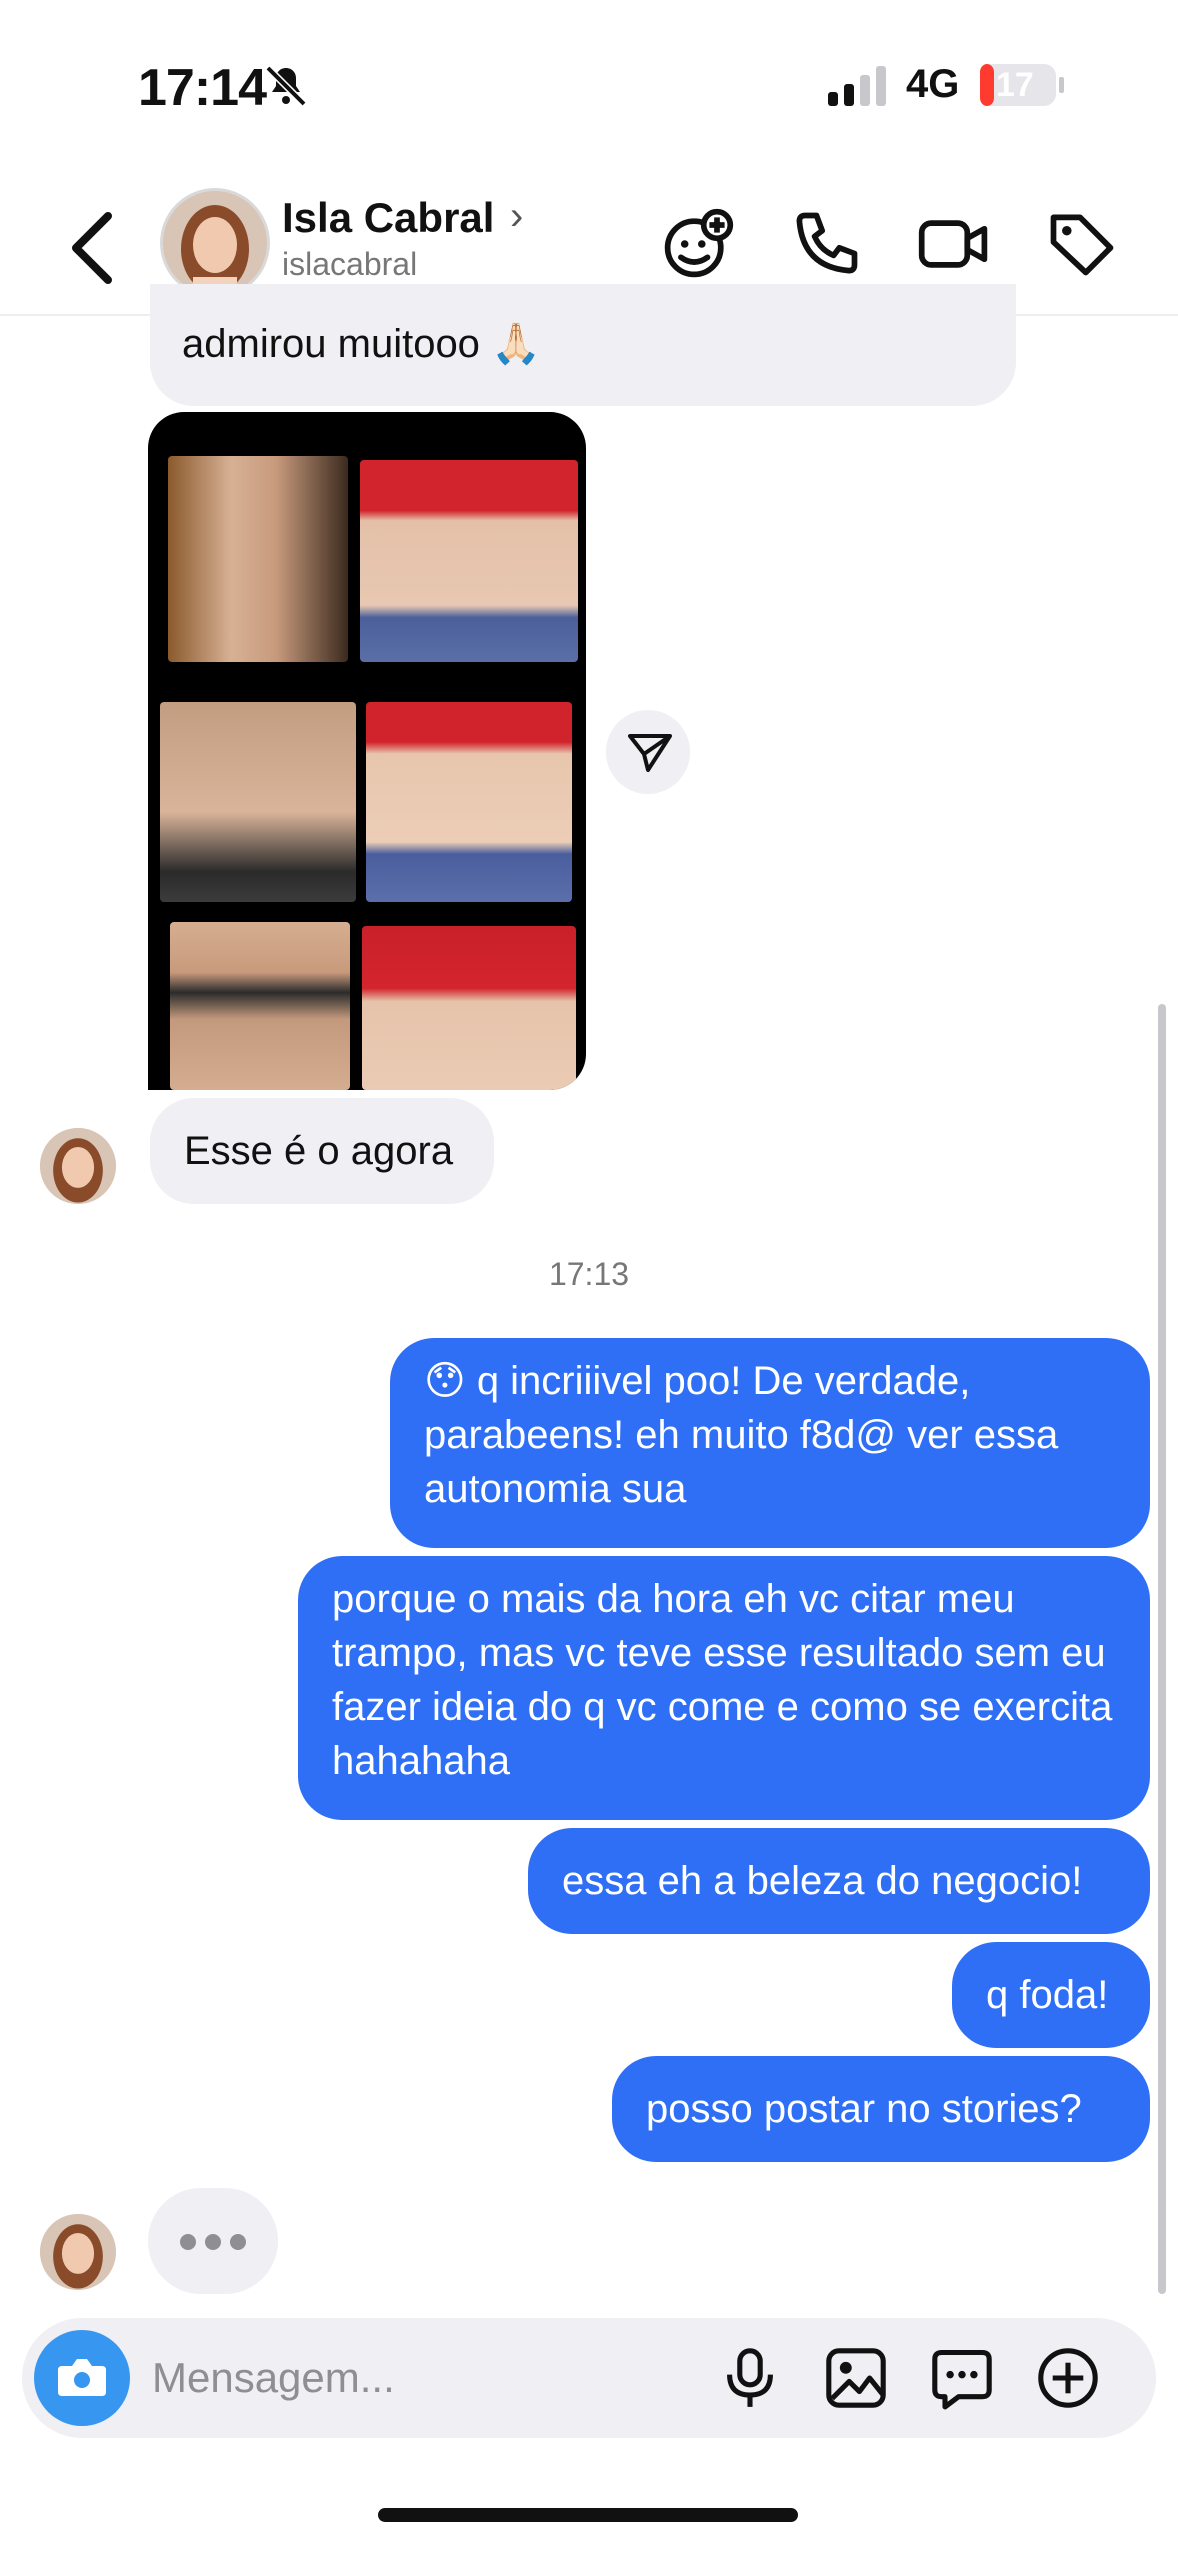 The height and width of the screenshot is (2560, 1178). What do you see at coordinates (933, 84) in the screenshot?
I see `network-type: 4G` at bounding box center [933, 84].